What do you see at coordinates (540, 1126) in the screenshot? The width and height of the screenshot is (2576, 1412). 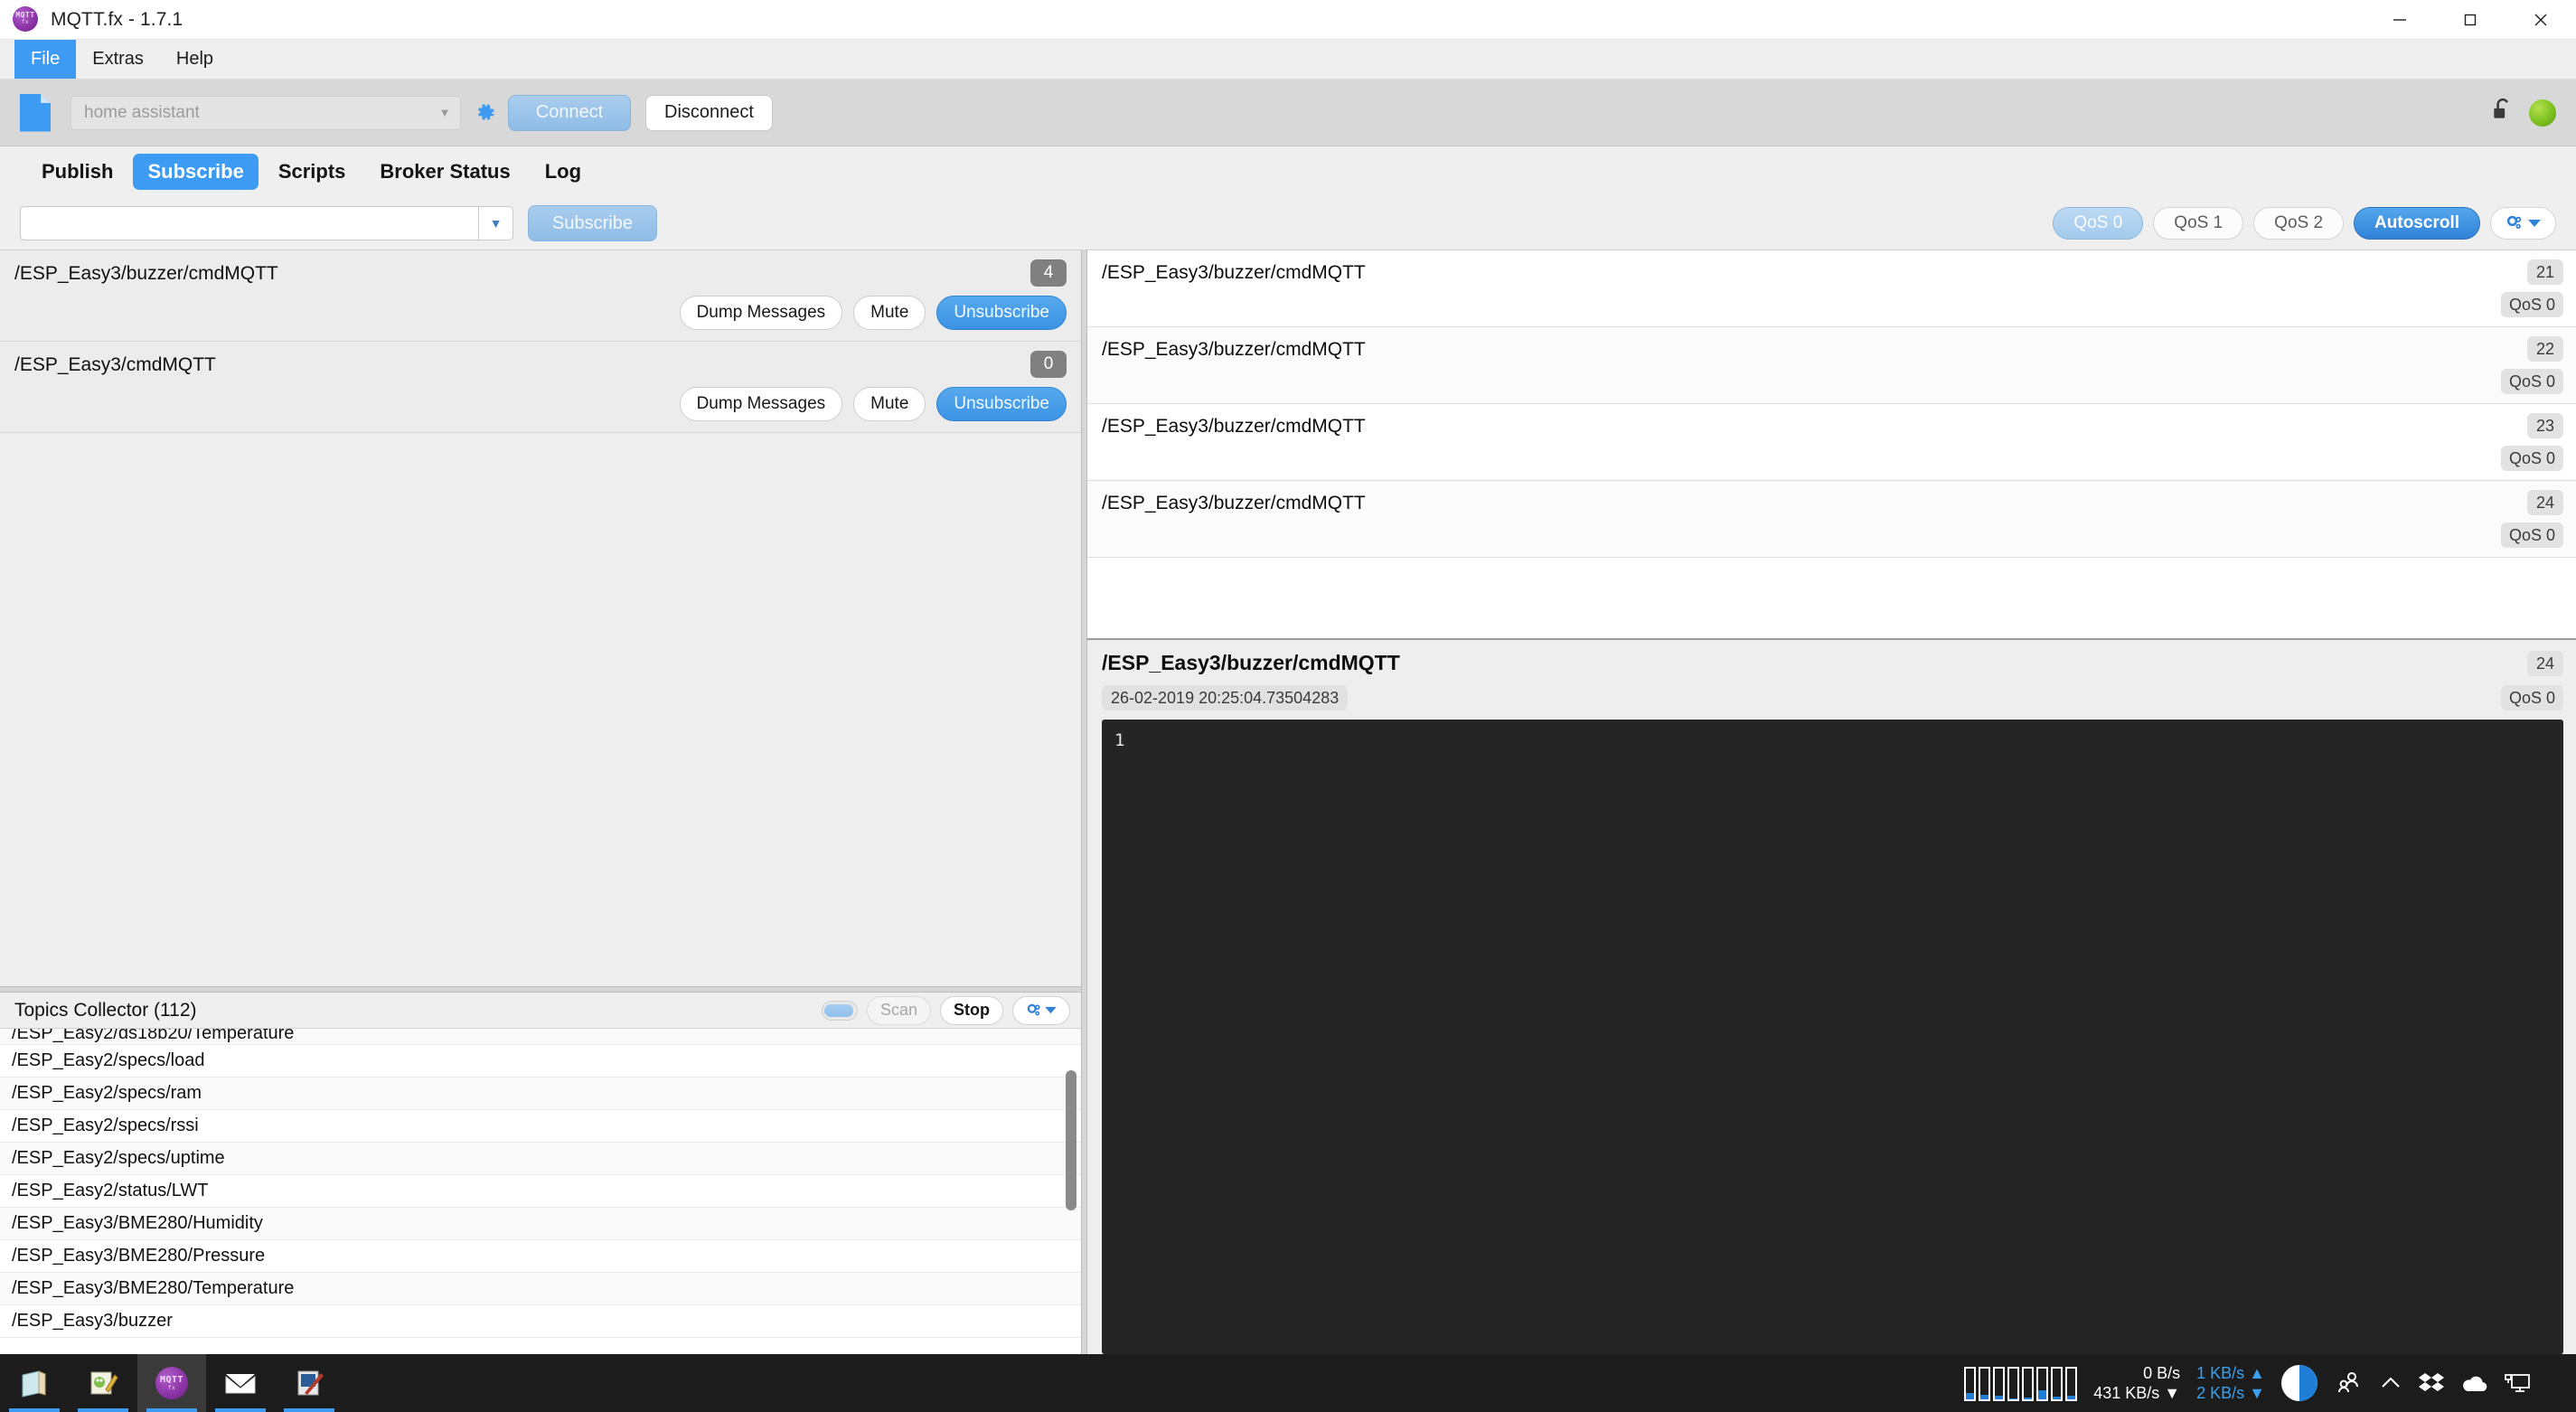 I see `list-item: /ESP_Easy2/specs/rssi` at bounding box center [540, 1126].